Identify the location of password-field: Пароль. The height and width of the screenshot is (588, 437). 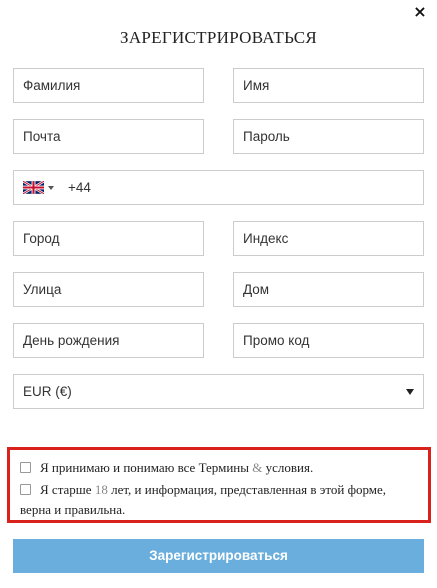
(328, 136).